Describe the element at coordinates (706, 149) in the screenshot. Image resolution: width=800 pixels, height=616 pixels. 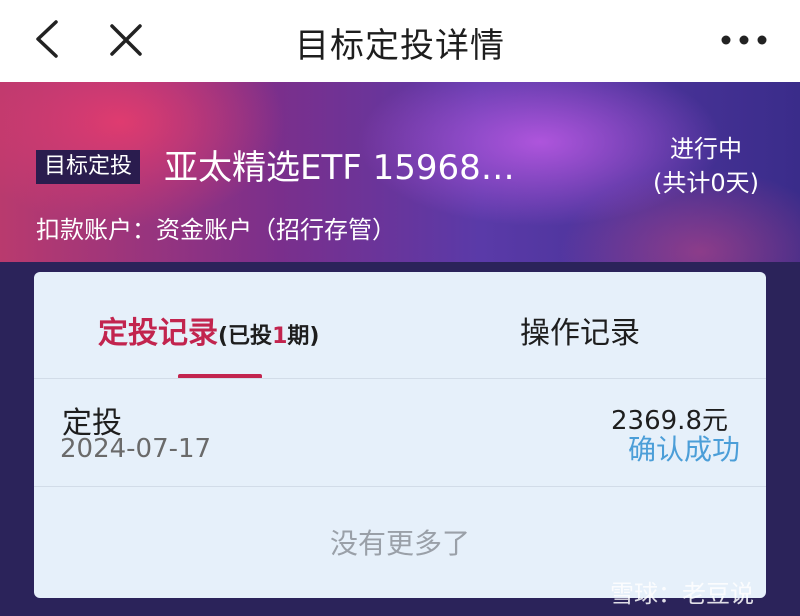
I see `status-text: 进行中` at that location.